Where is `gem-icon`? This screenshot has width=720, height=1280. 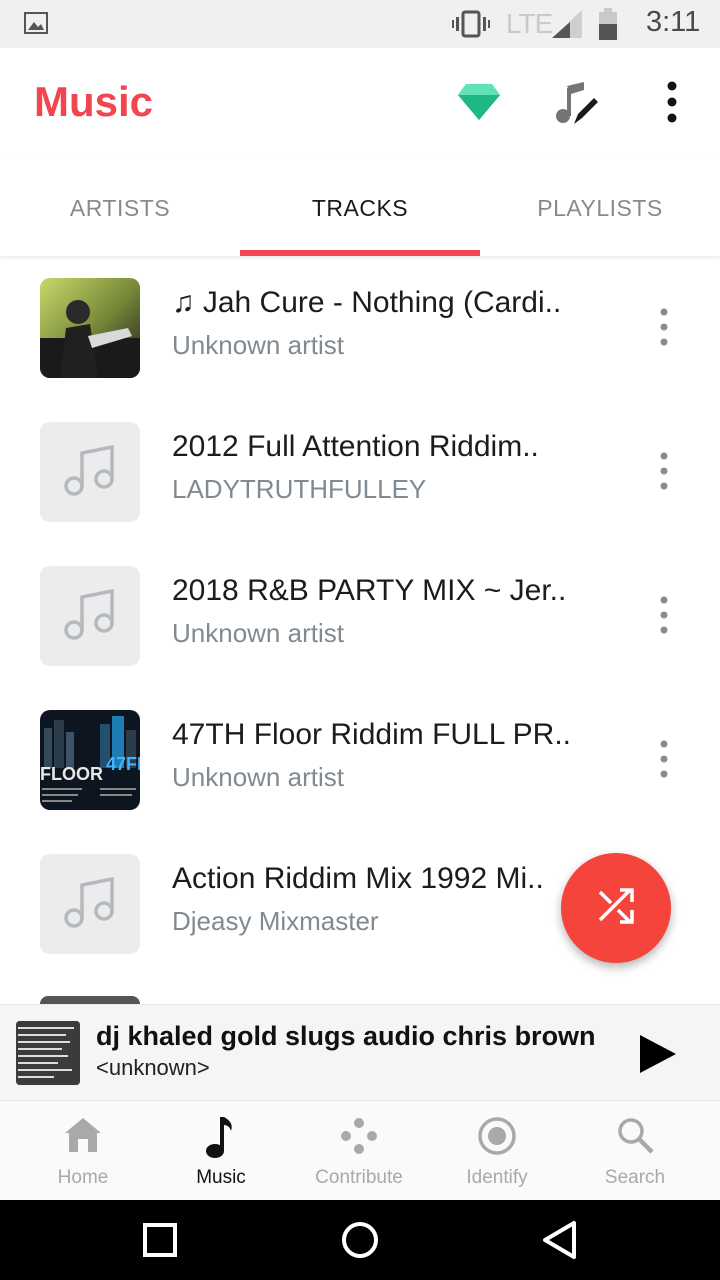 gem-icon is located at coordinates (479, 104).